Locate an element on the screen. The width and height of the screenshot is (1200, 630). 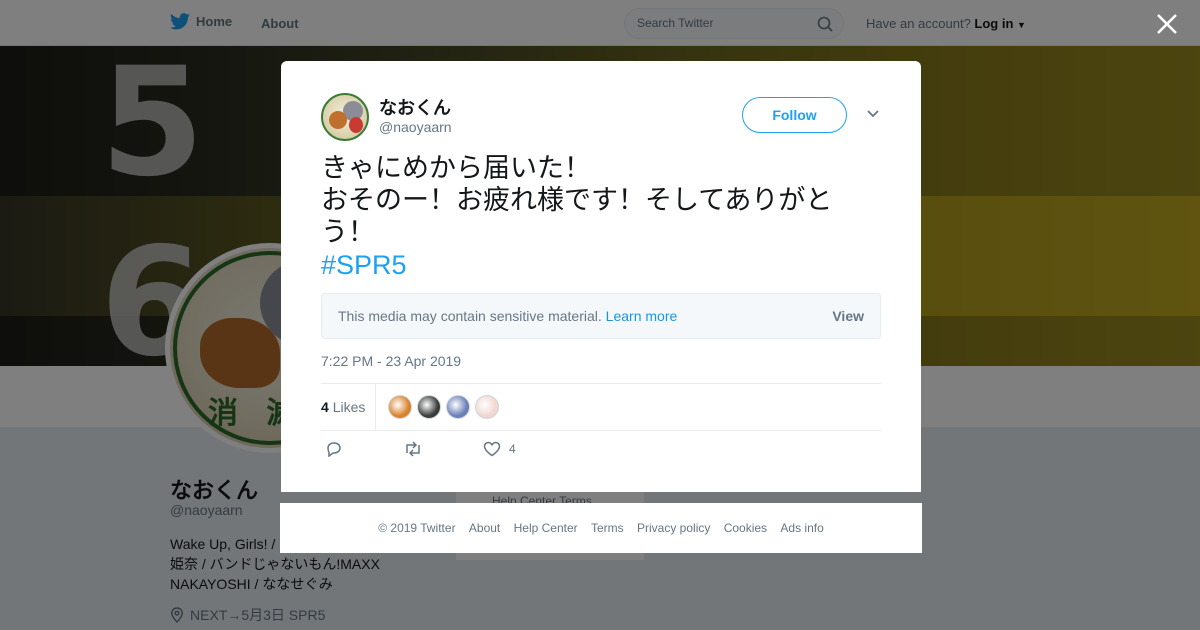
tweet-text-line: おそのー！お疲れ様です！そしてありがと is located at coordinates (577, 200).